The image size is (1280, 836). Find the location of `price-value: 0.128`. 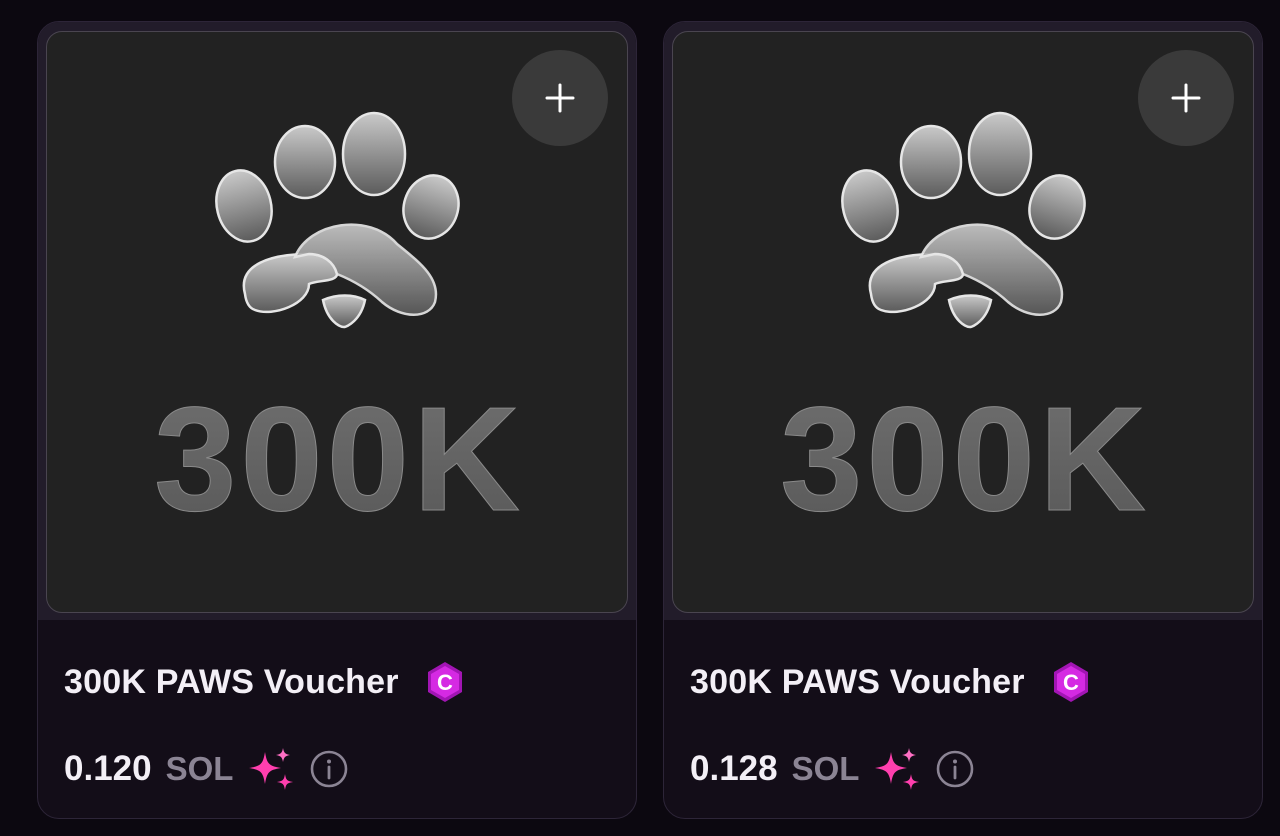

price-value: 0.128 is located at coordinates (734, 768).